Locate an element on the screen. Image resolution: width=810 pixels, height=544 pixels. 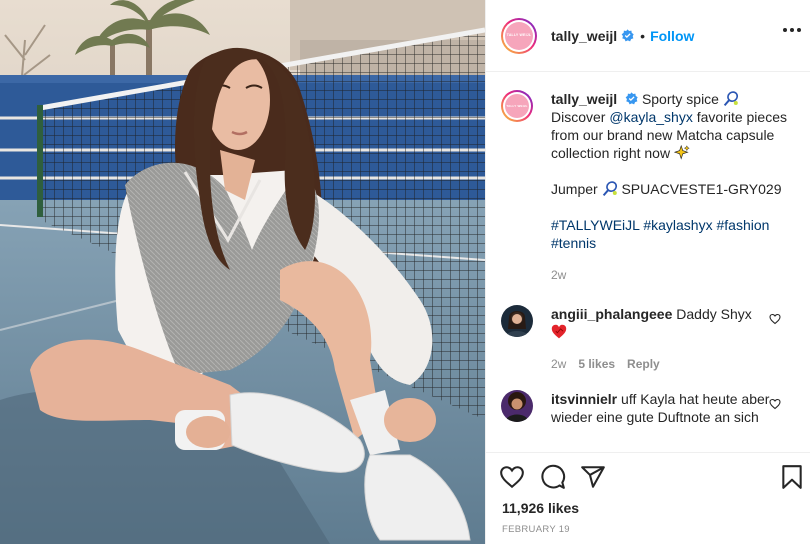
avatar-logo: TALLY WEIJL is located at coordinates (519, 35).